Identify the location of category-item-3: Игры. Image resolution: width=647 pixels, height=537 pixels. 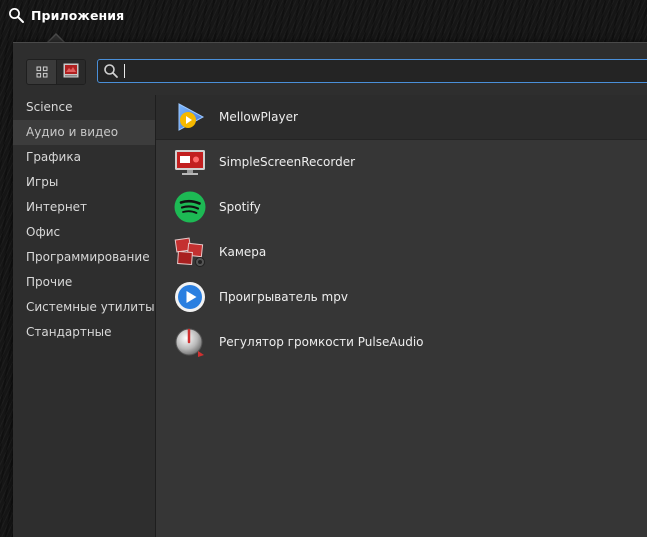
(84, 182).